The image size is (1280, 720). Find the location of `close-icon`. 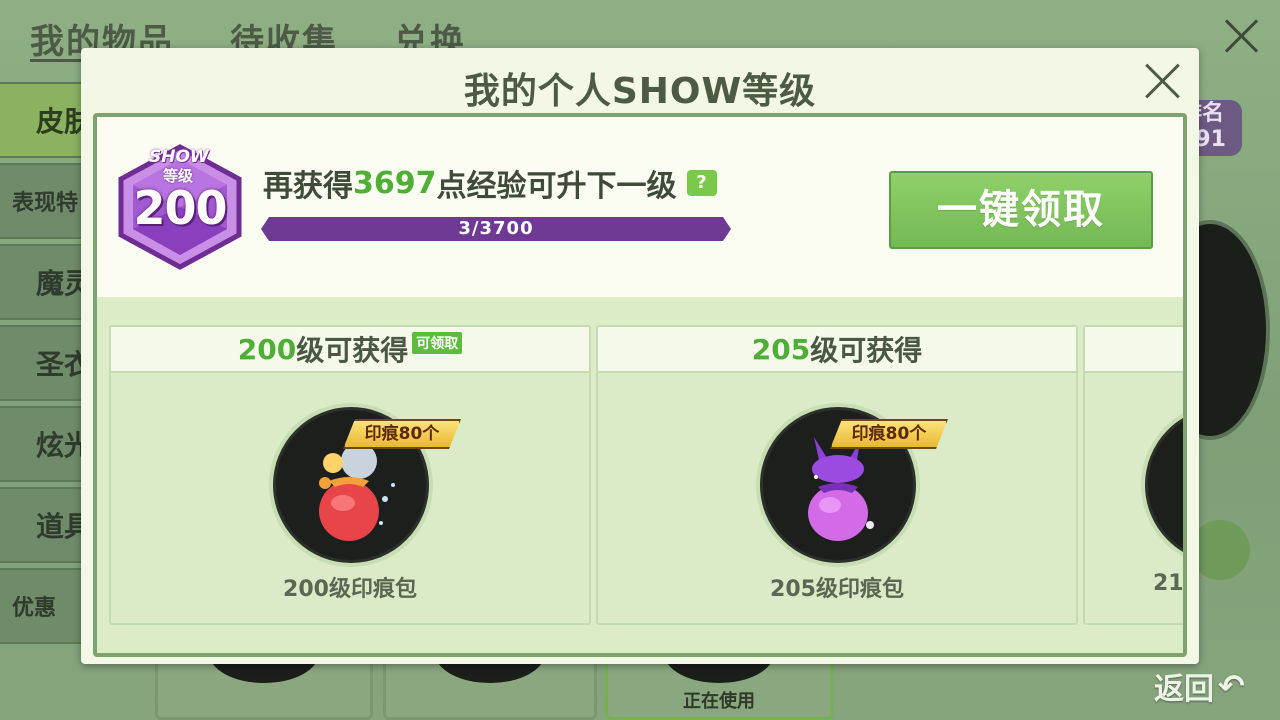

close-icon is located at coordinates (1163, 82).